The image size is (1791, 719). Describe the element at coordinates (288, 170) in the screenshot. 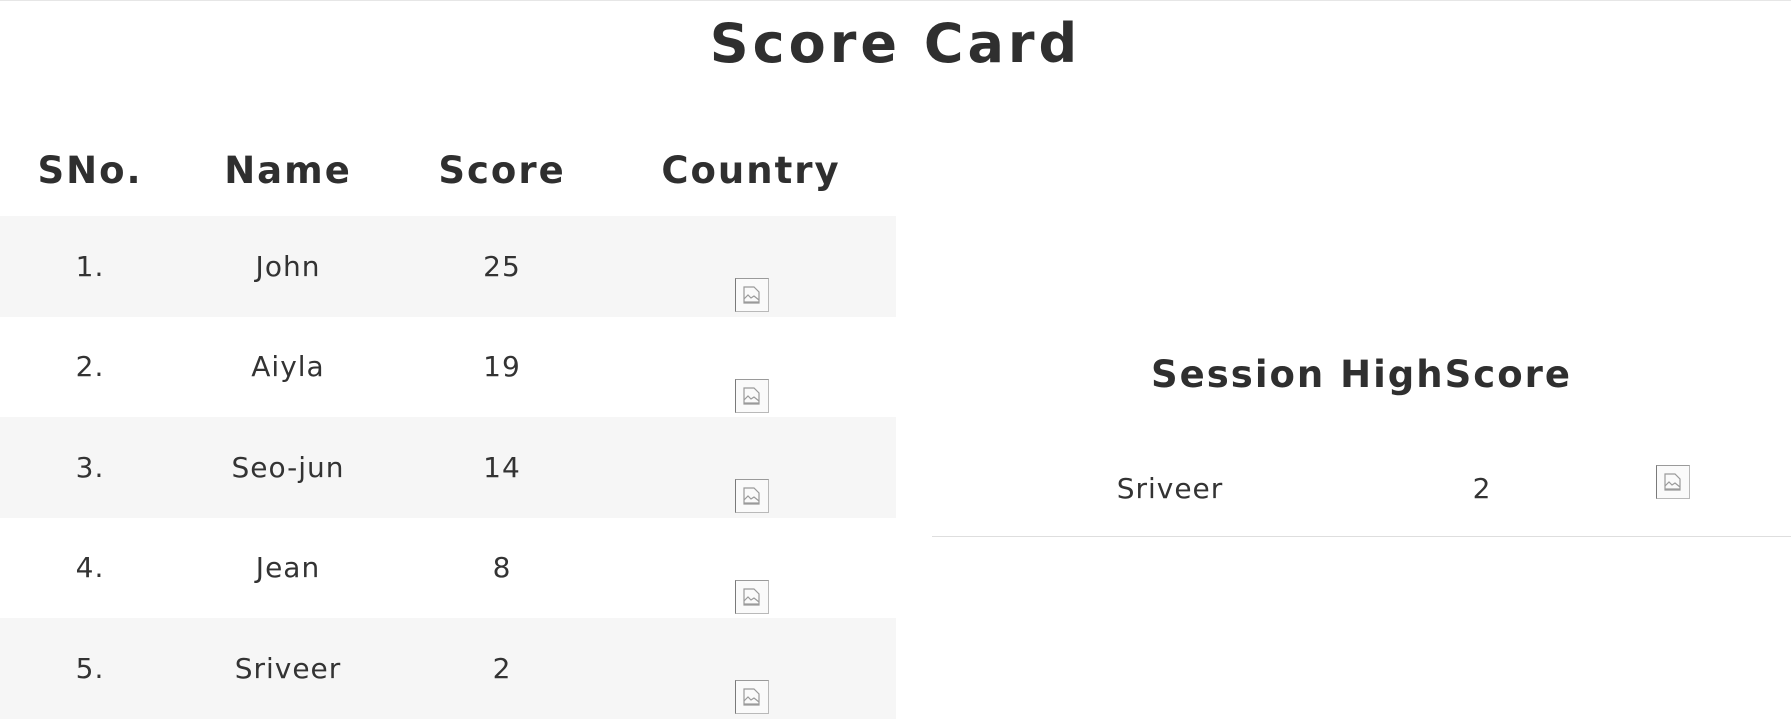

I see `header-name: Name` at that location.